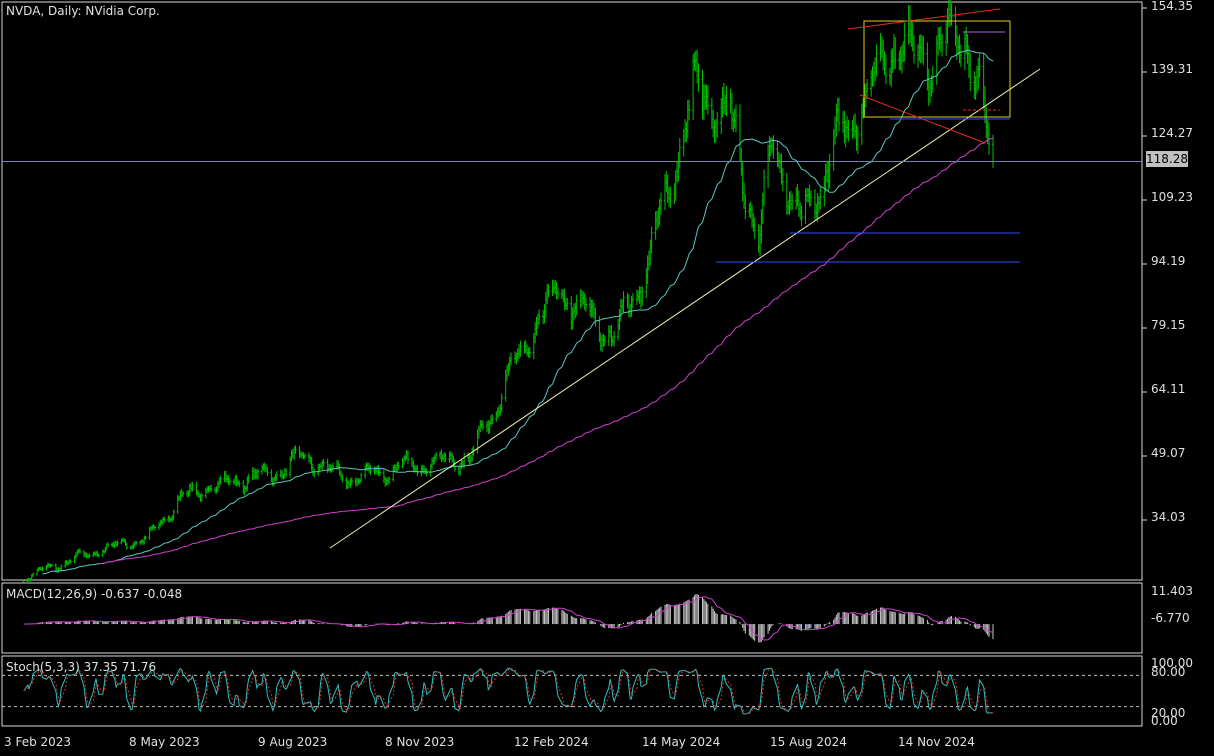 This screenshot has width=1214, height=756. What do you see at coordinates (1170, 618) in the screenshot?
I see `macd-tick: -6.770` at bounding box center [1170, 618].